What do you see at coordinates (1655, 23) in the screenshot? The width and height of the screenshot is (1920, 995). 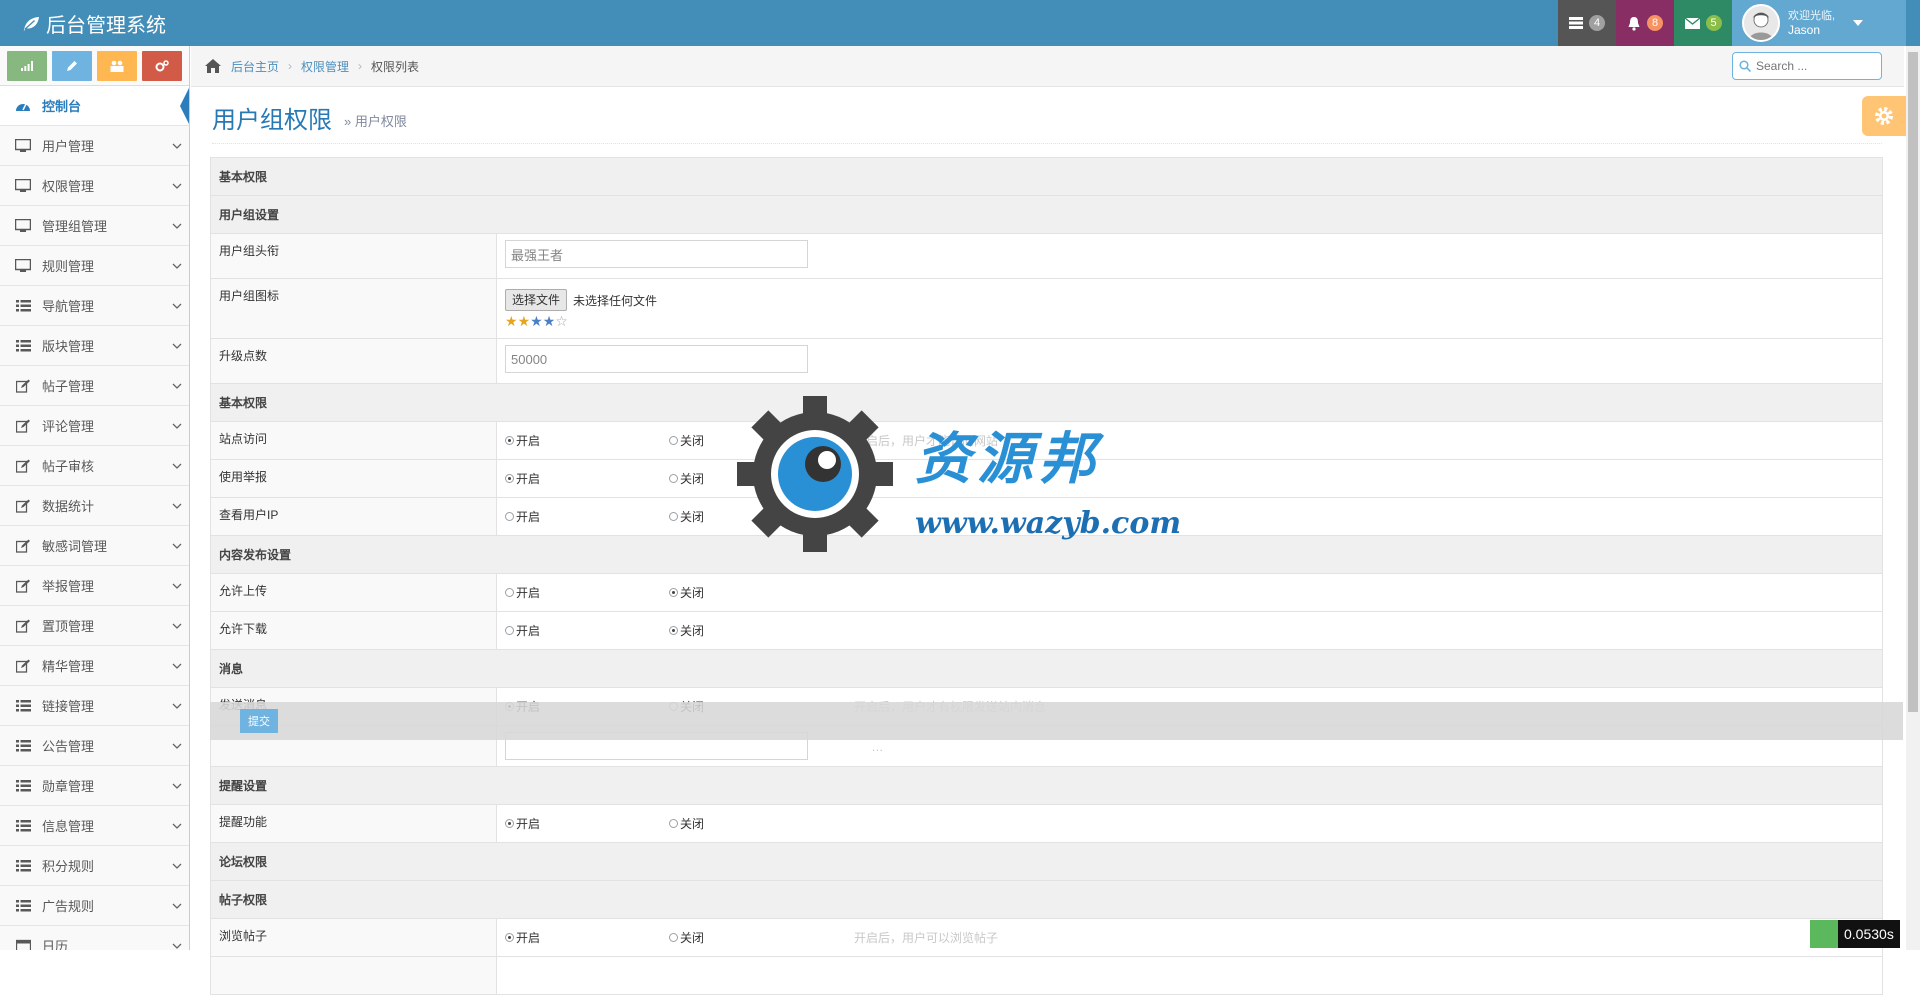 I see `notifications-badge: 8` at bounding box center [1655, 23].